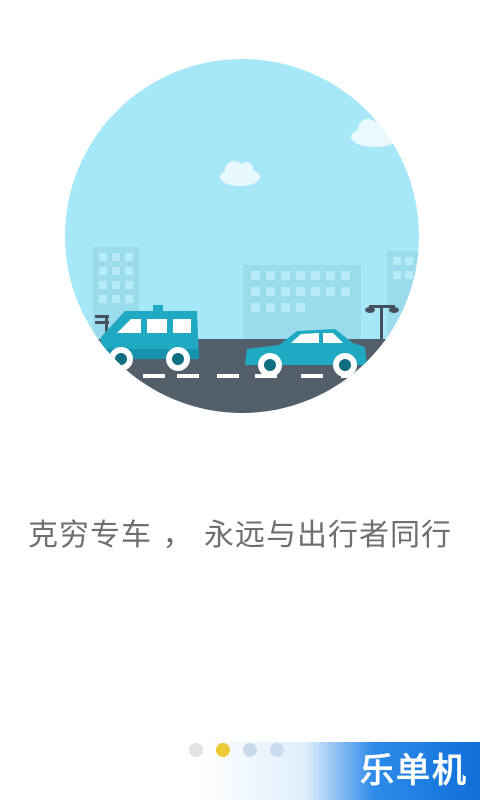  Describe the element at coordinates (414, 771) in the screenshot. I see `watermark-logo: 乐单机` at that location.